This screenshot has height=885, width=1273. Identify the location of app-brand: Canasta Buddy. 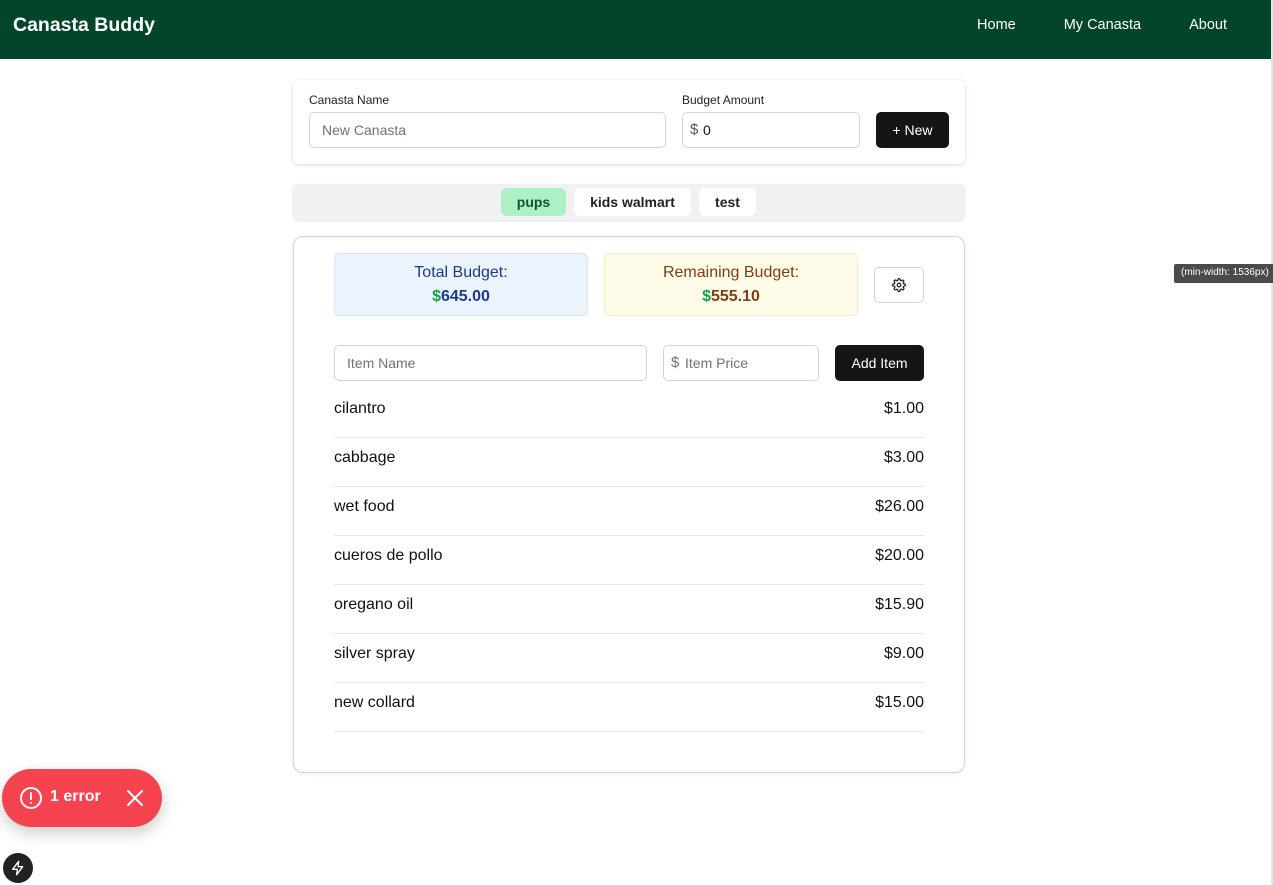
(84, 25).